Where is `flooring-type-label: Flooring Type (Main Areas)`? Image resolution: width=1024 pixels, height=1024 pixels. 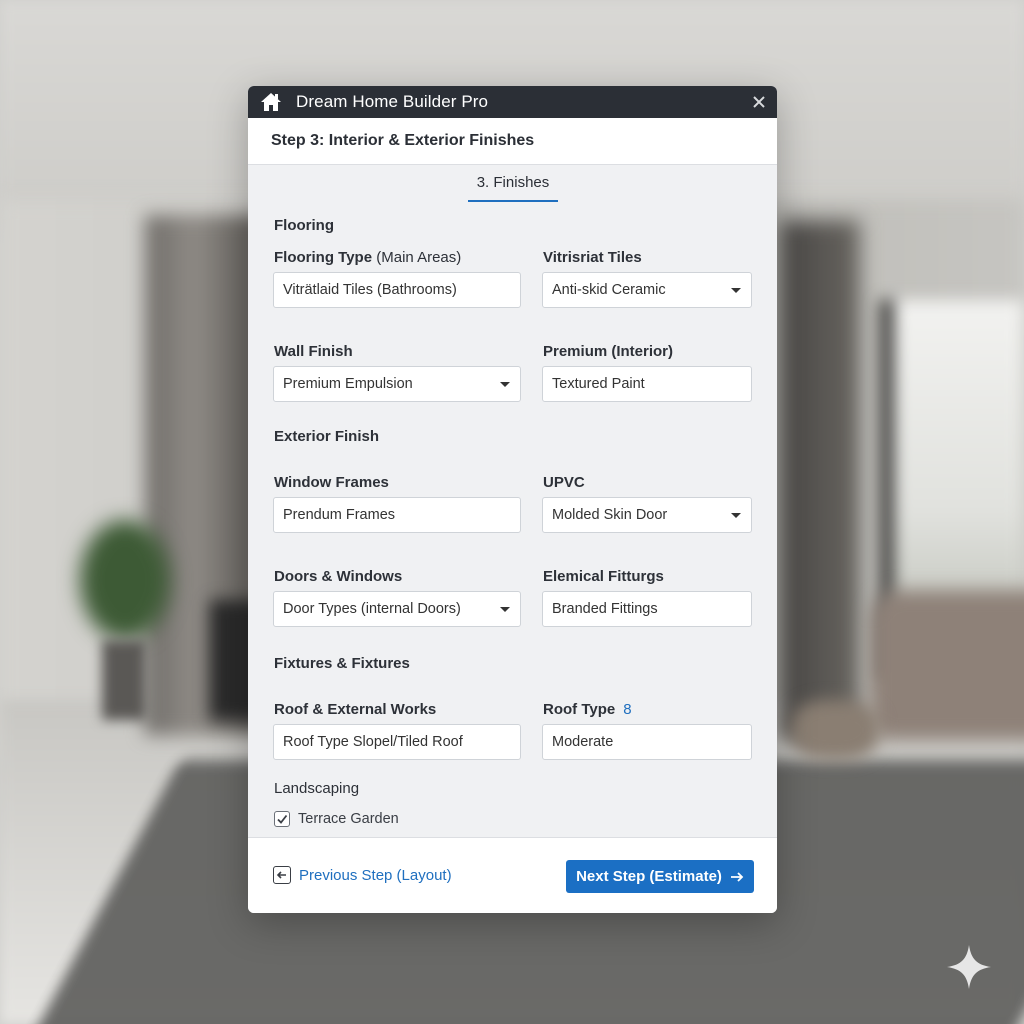
flooring-type-label: Flooring Type (Main Areas) is located at coordinates (368, 257).